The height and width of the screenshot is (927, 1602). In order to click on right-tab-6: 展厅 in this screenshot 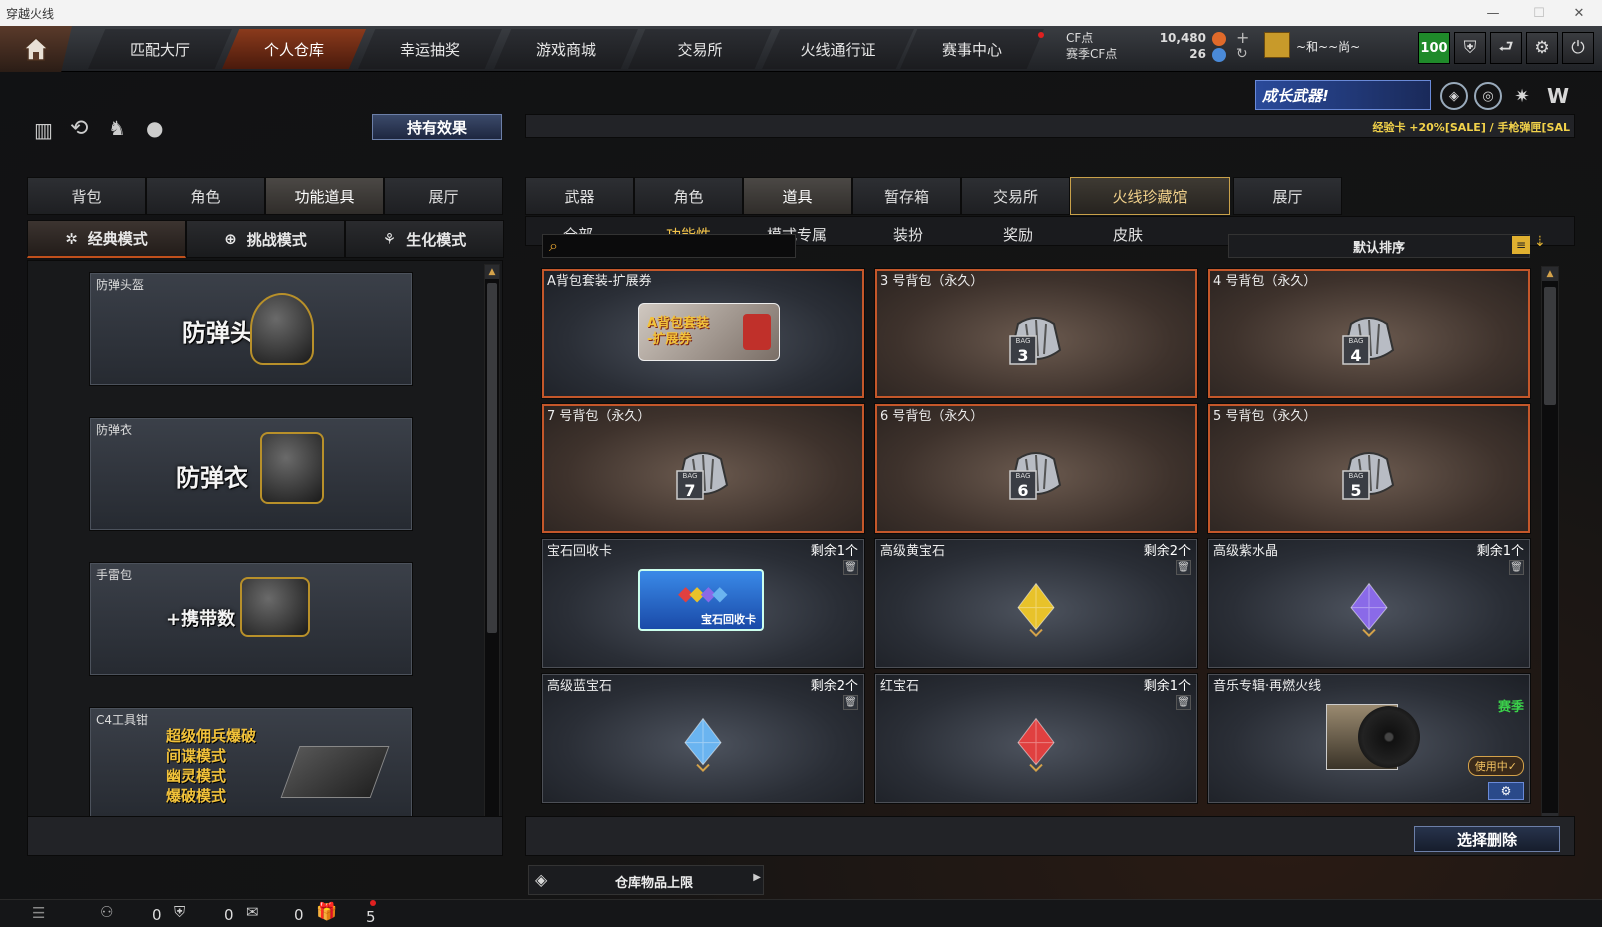, I will do `click(1287, 196)`.